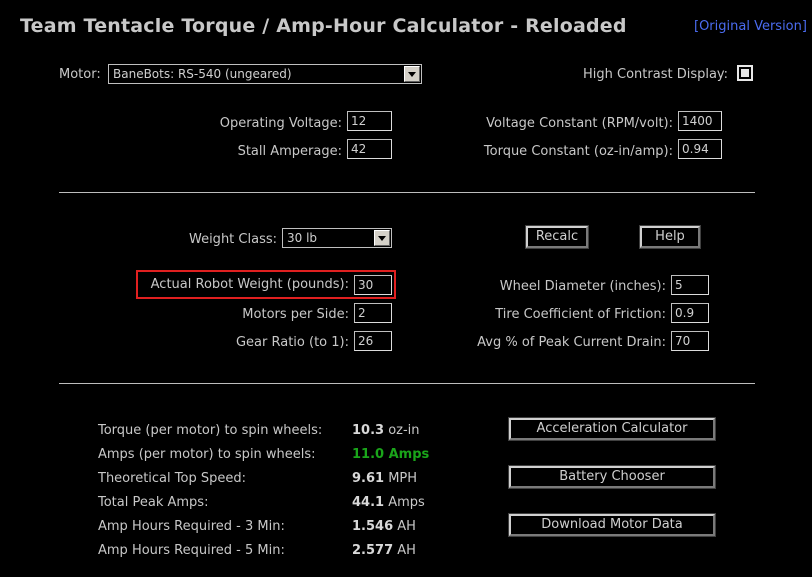 The height and width of the screenshot is (577, 812). I want to click on ah-3min-result-label: Amp Hours Required - 3 Min:, so click(191, 526).